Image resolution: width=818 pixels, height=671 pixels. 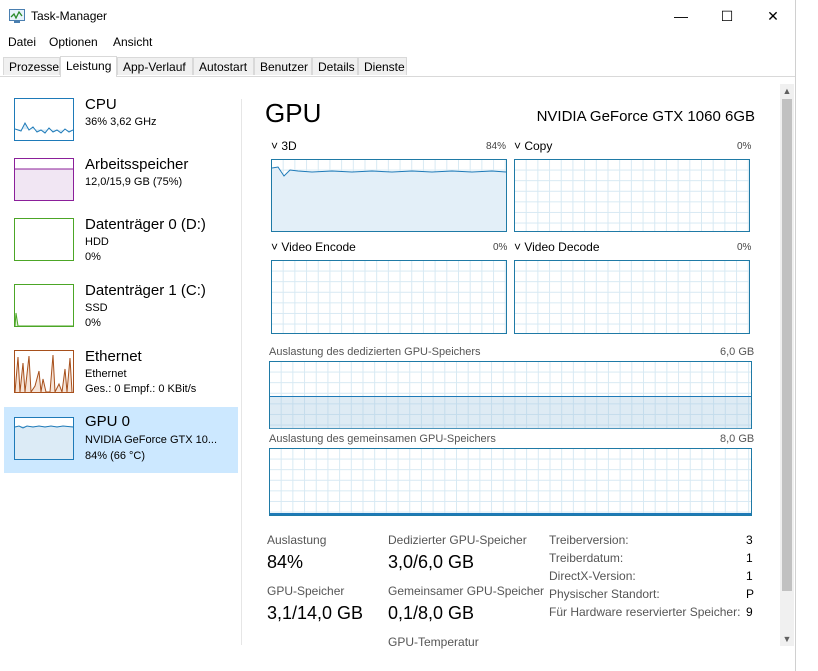 What do you see at coordinates (31, 66) in the screenshot?
I see `tab-prozesse: Prozesse` at bounding box center [31, 66].